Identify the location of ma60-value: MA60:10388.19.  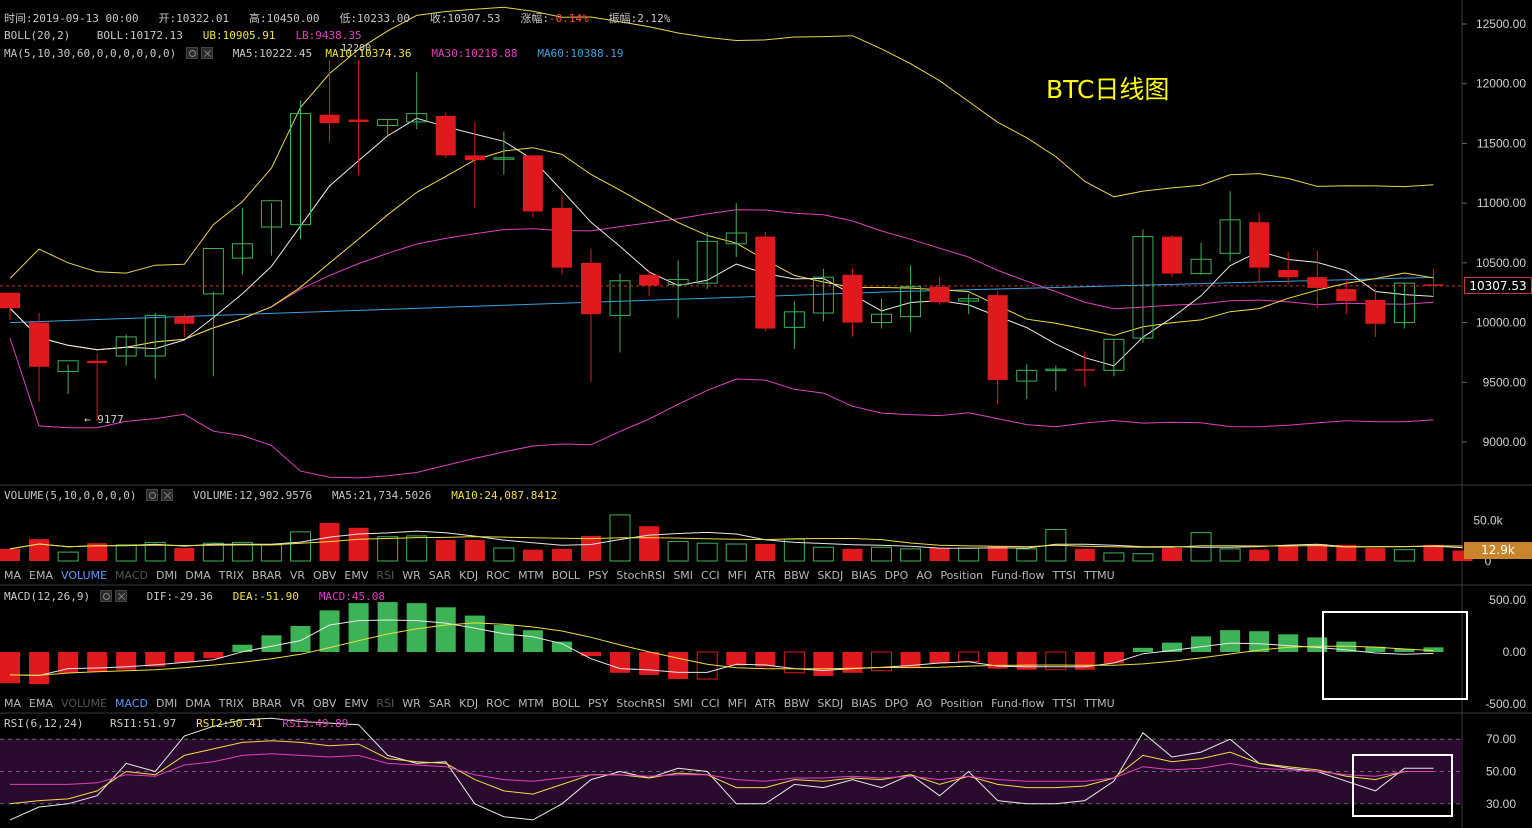
(580, 53).